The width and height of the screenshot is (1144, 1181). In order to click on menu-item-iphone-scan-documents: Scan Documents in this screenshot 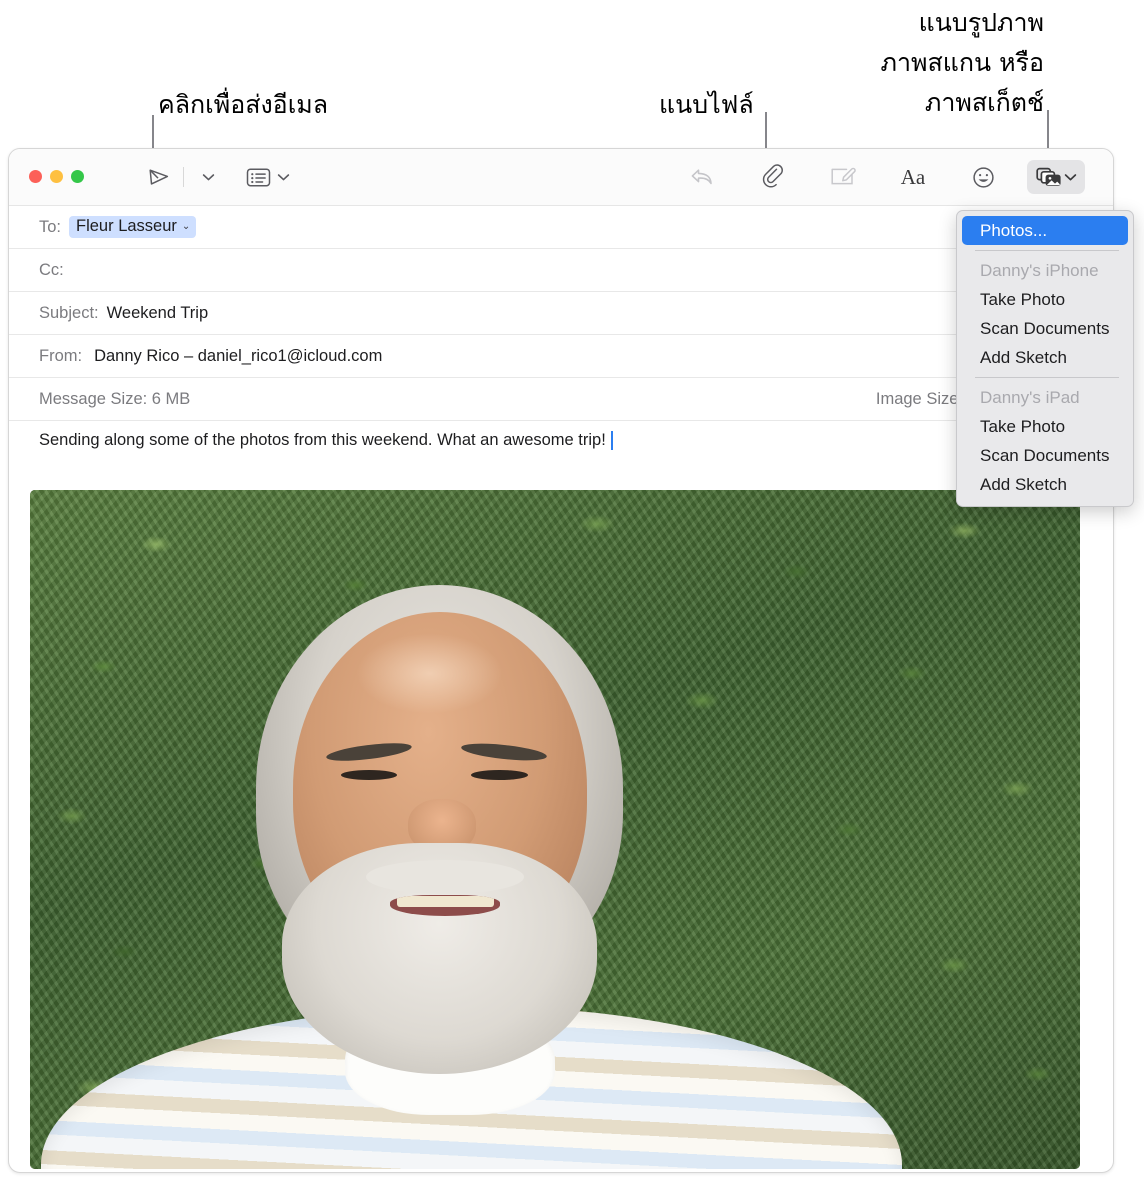, I will do `click(1045, 328)`.